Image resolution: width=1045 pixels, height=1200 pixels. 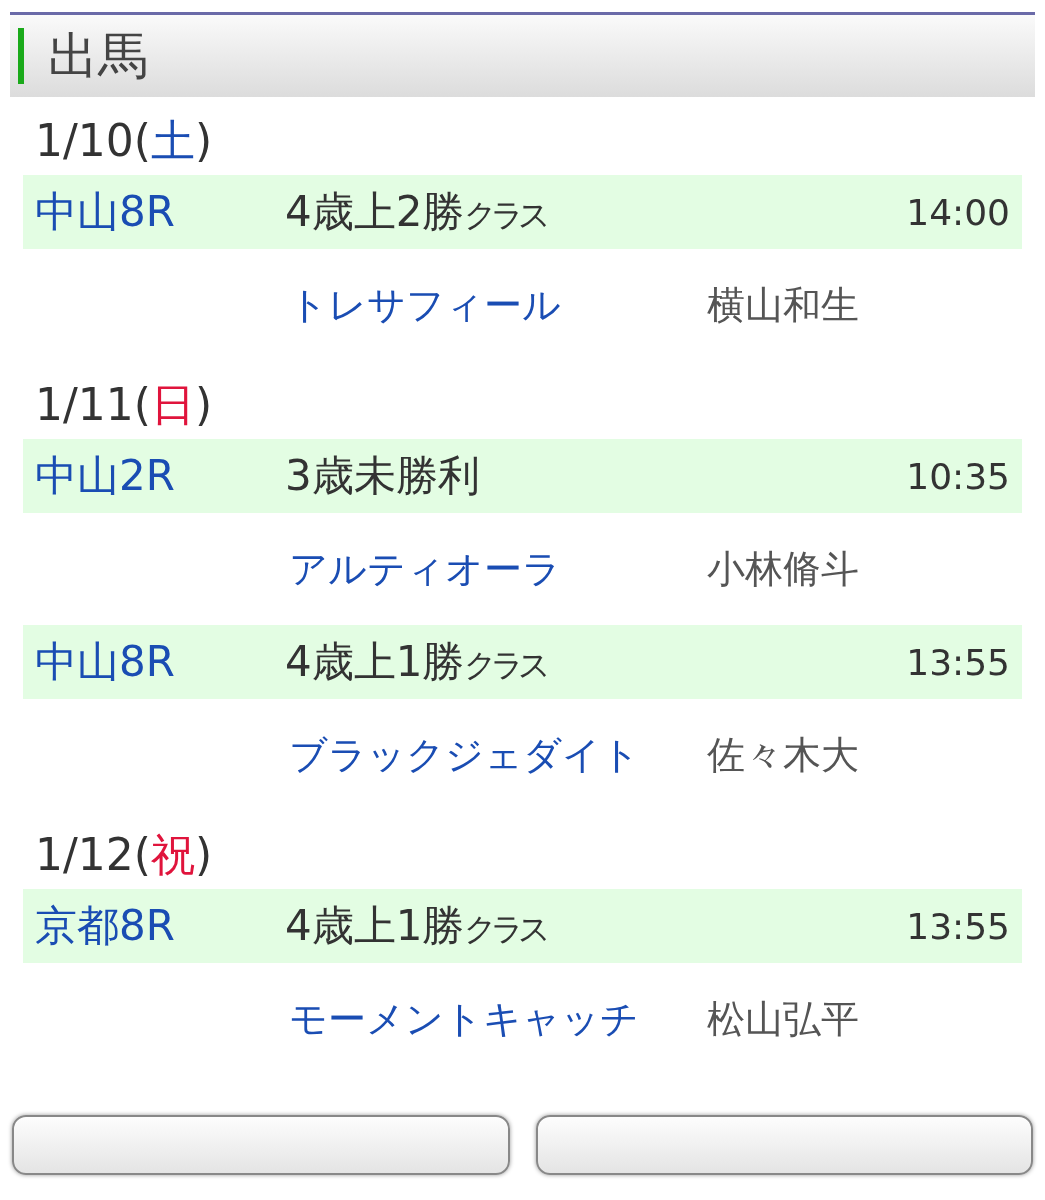 I want to click on post-time: 14:00, so click(x=958, y=212).